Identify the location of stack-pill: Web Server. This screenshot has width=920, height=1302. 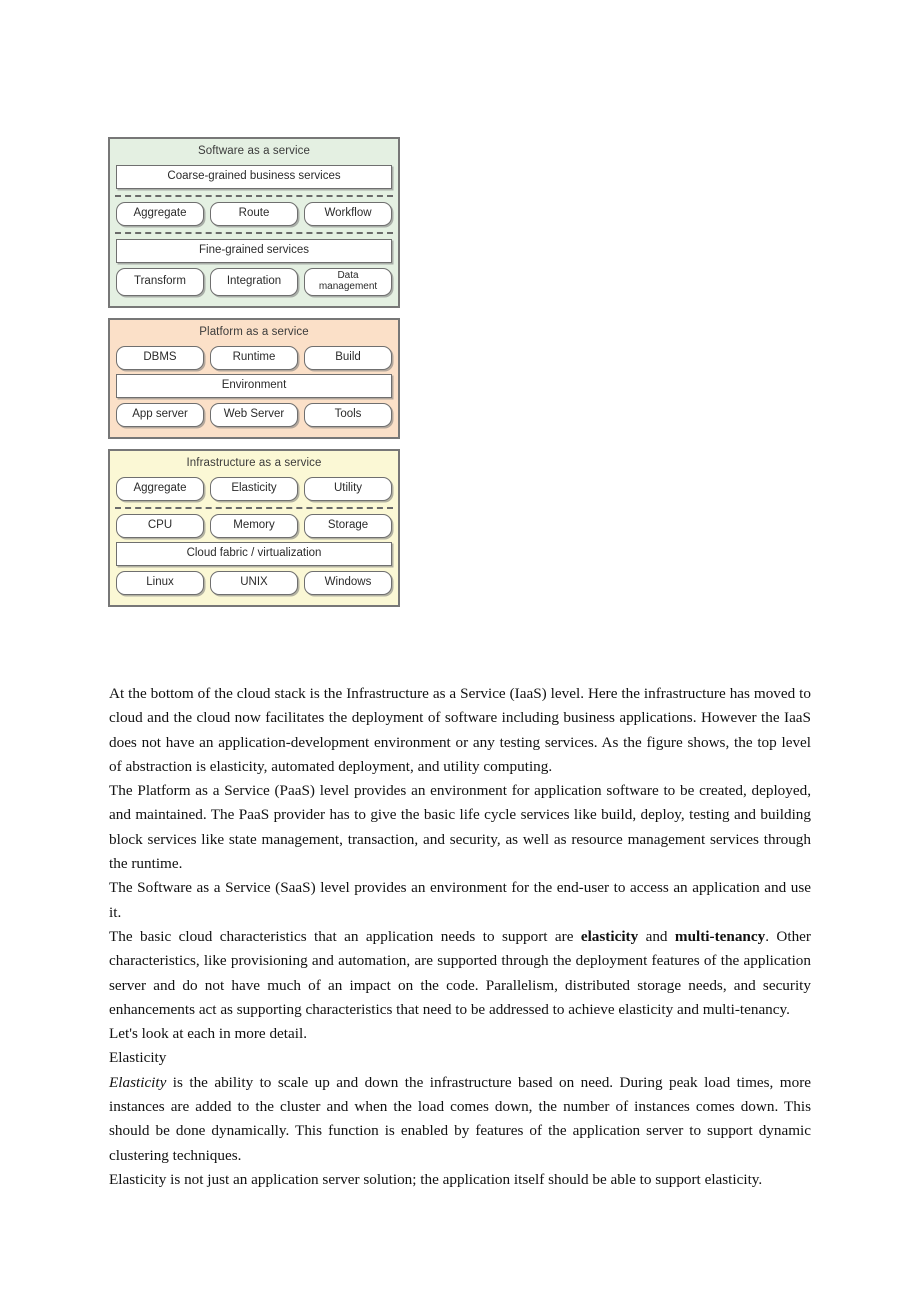
(254, 415).